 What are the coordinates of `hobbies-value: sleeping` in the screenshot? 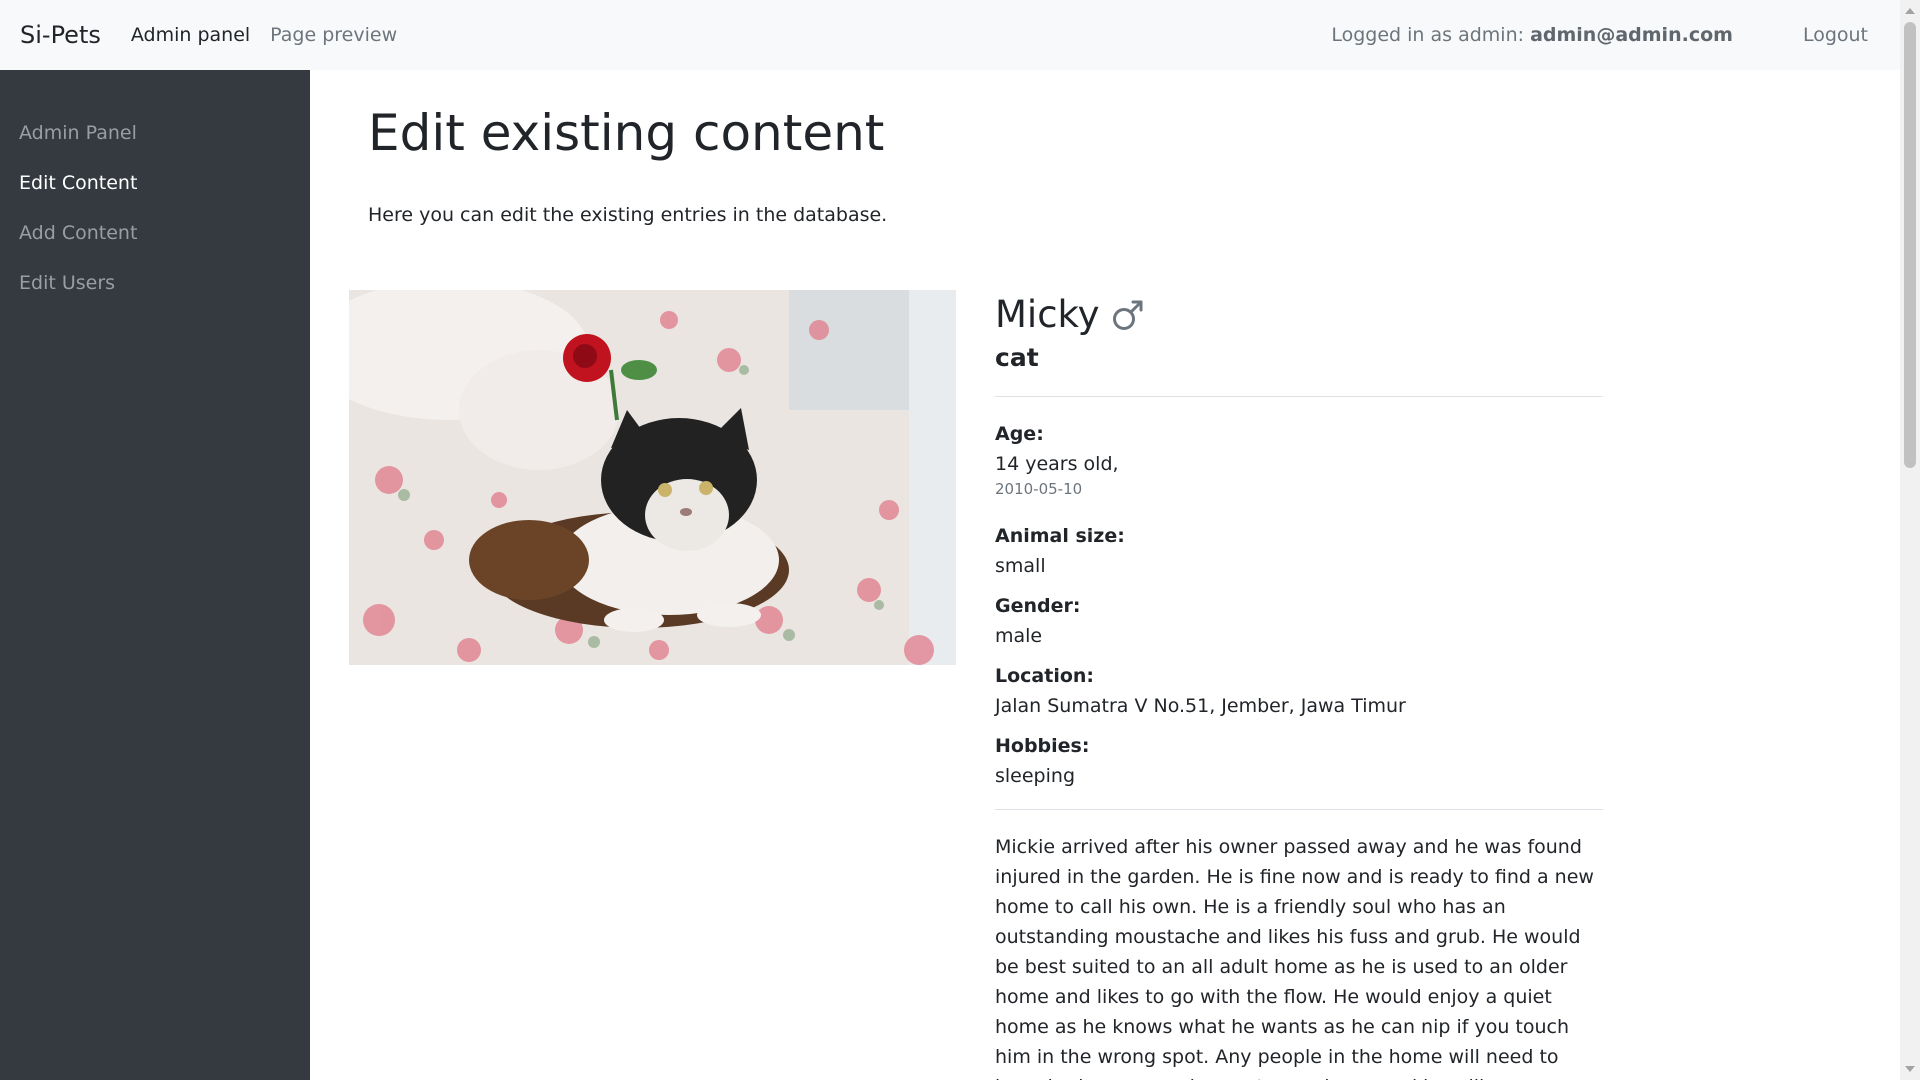 It's located at (1035, 776).